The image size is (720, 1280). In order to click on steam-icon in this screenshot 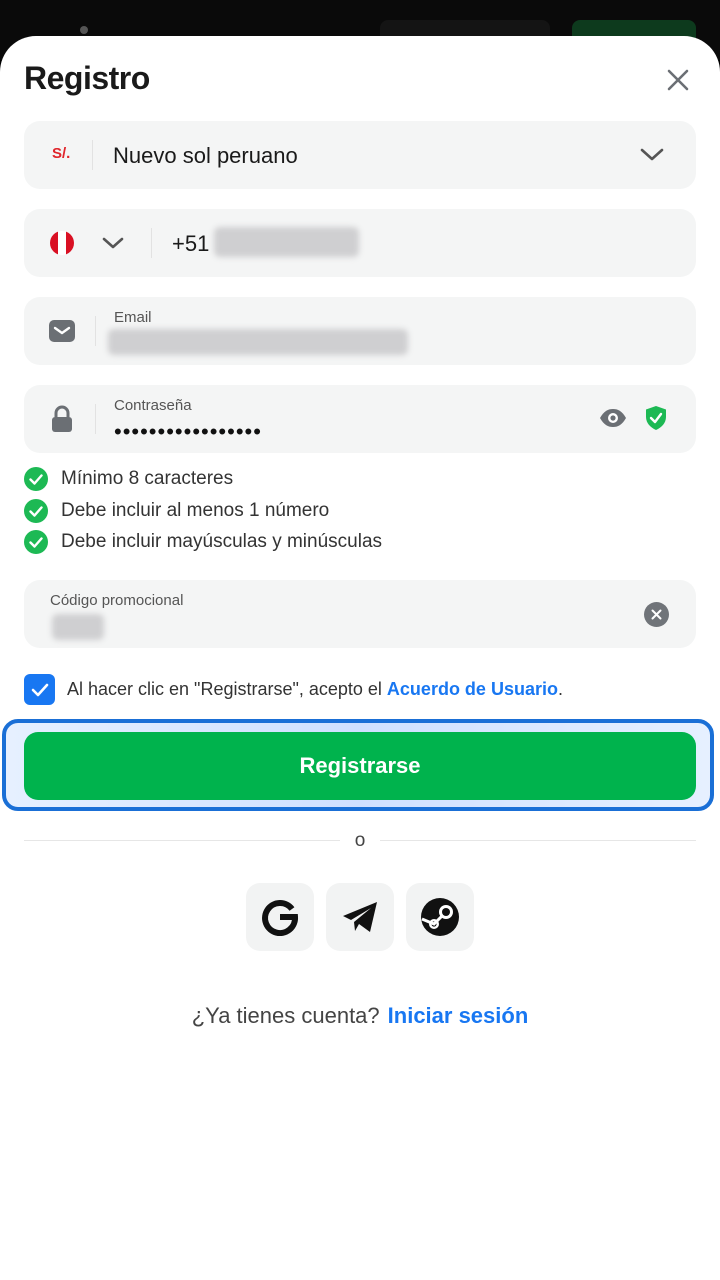, I will do `click(440, 917)`.